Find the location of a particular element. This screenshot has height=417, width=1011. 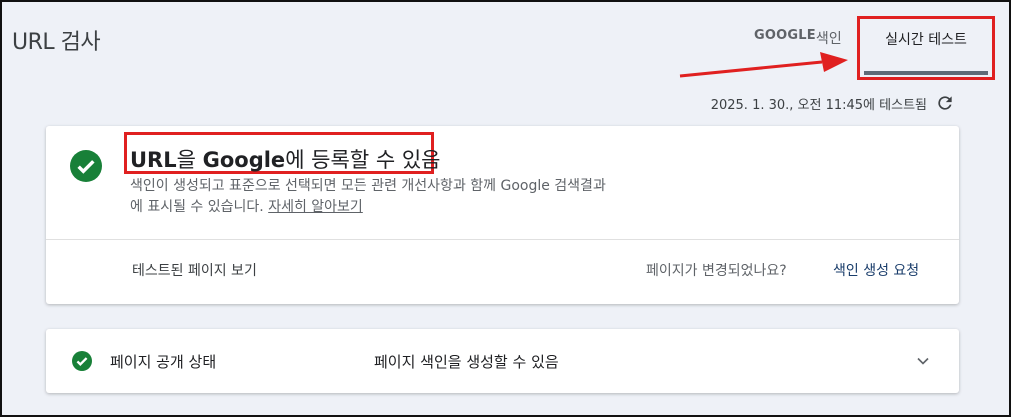

divider is located at coordinates (502, 239).